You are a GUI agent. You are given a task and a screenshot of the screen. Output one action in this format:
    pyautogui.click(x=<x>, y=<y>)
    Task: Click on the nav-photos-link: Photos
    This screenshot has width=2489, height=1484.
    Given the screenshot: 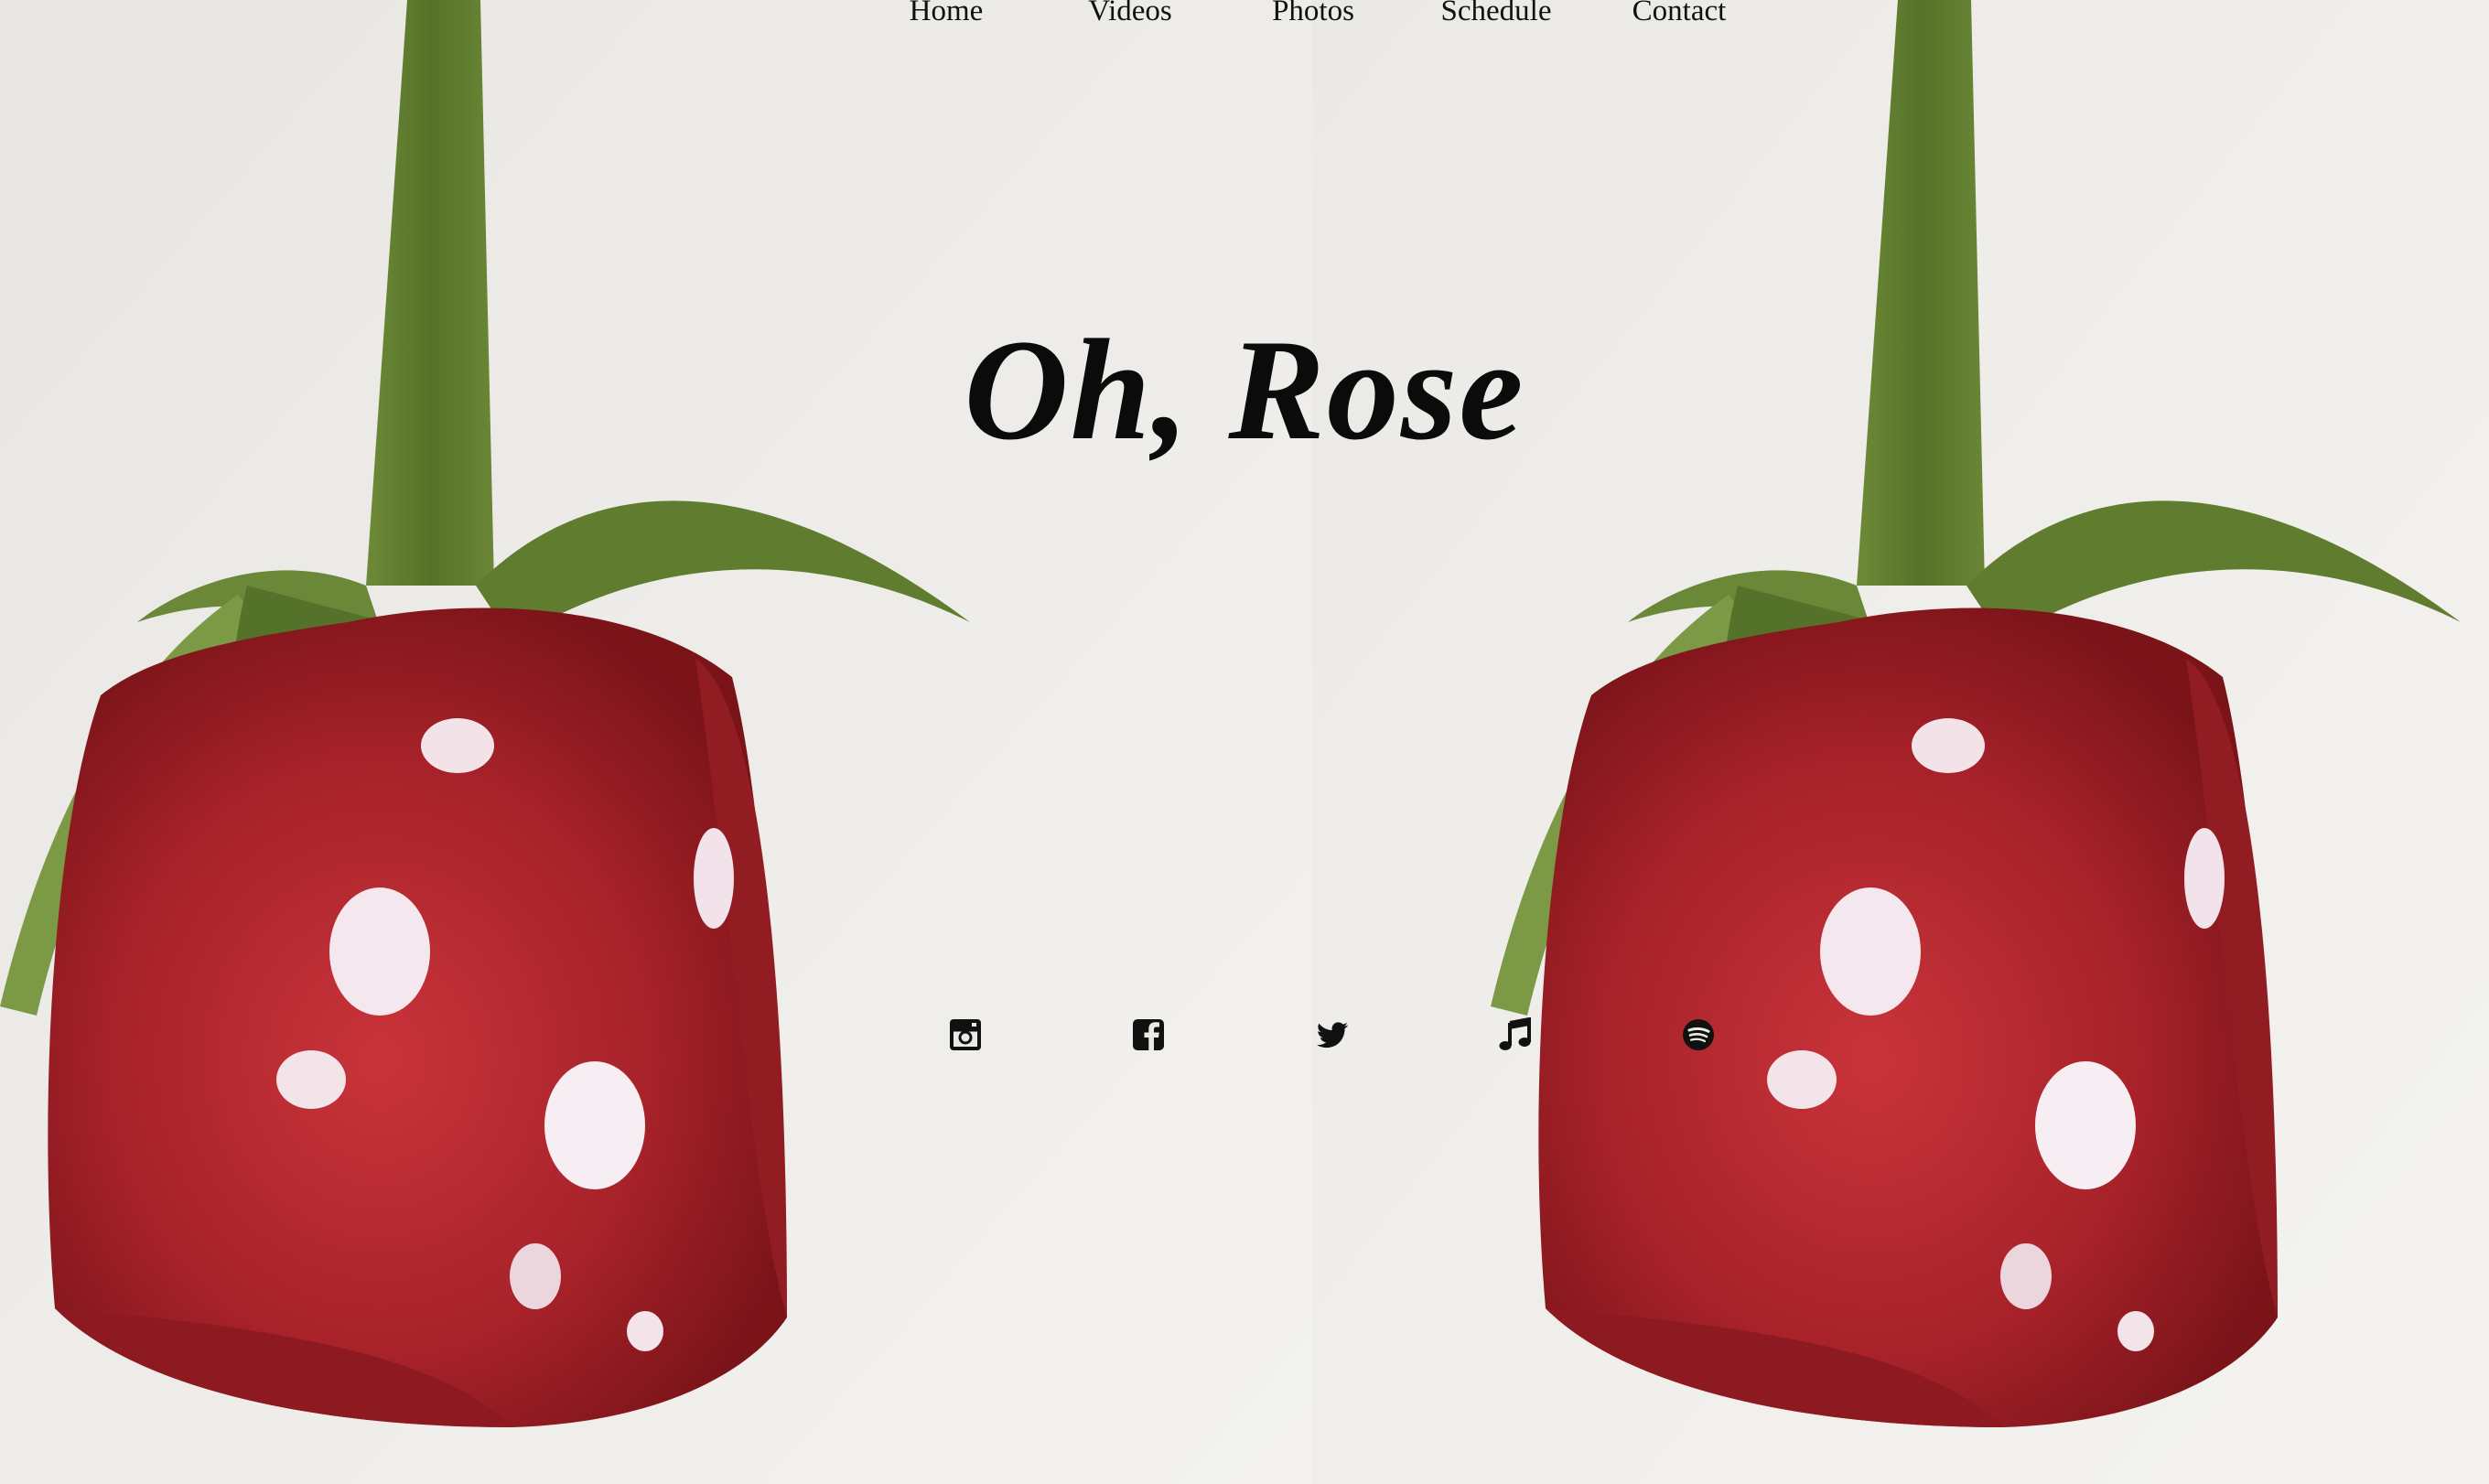 What is the action you would take?
    pyautogui.click(x=1313, y=14)
    